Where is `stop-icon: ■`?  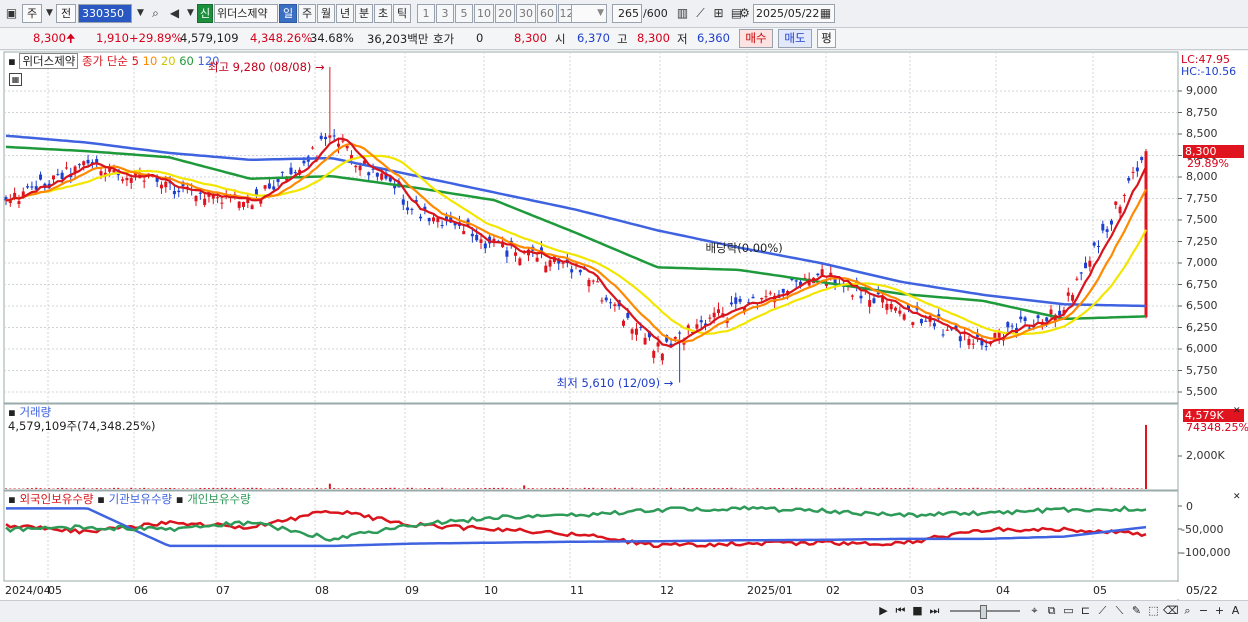 stop-icon: ■ is located at coordinates (917, 610).